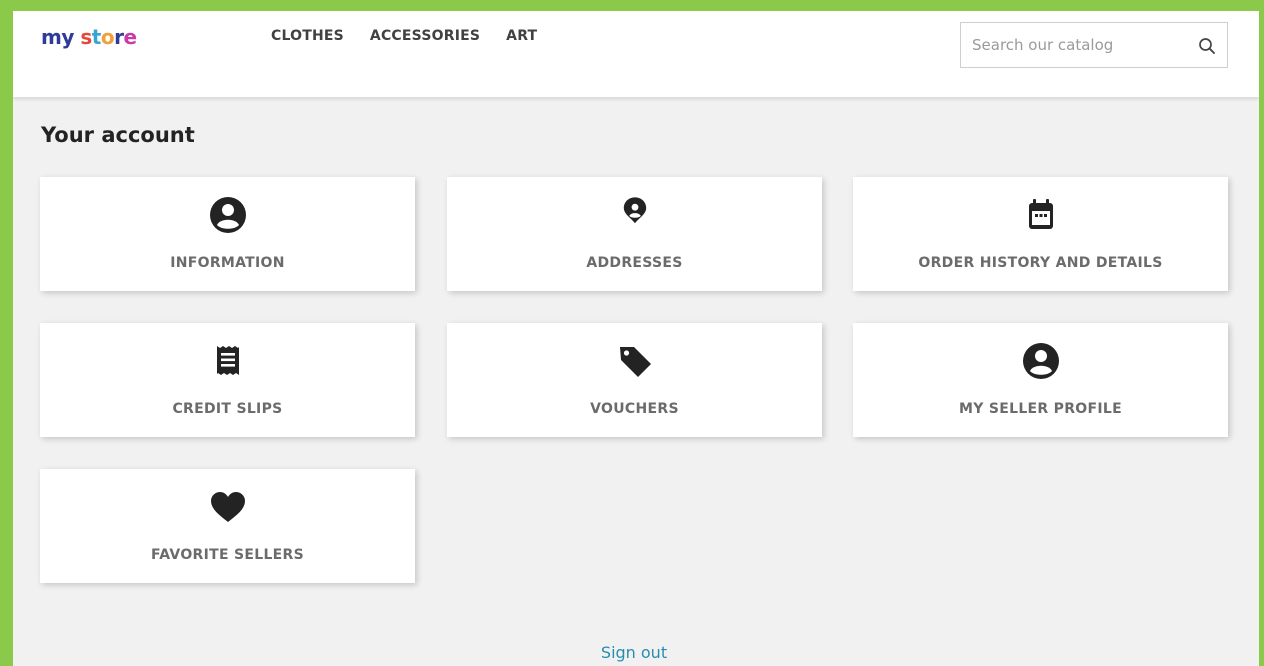 Image resolution: width=1264 pixels, height=666 pixels. Describe the element at coordinates (118, 135) in the screenshot. I see `page-title: Your account` at that location.